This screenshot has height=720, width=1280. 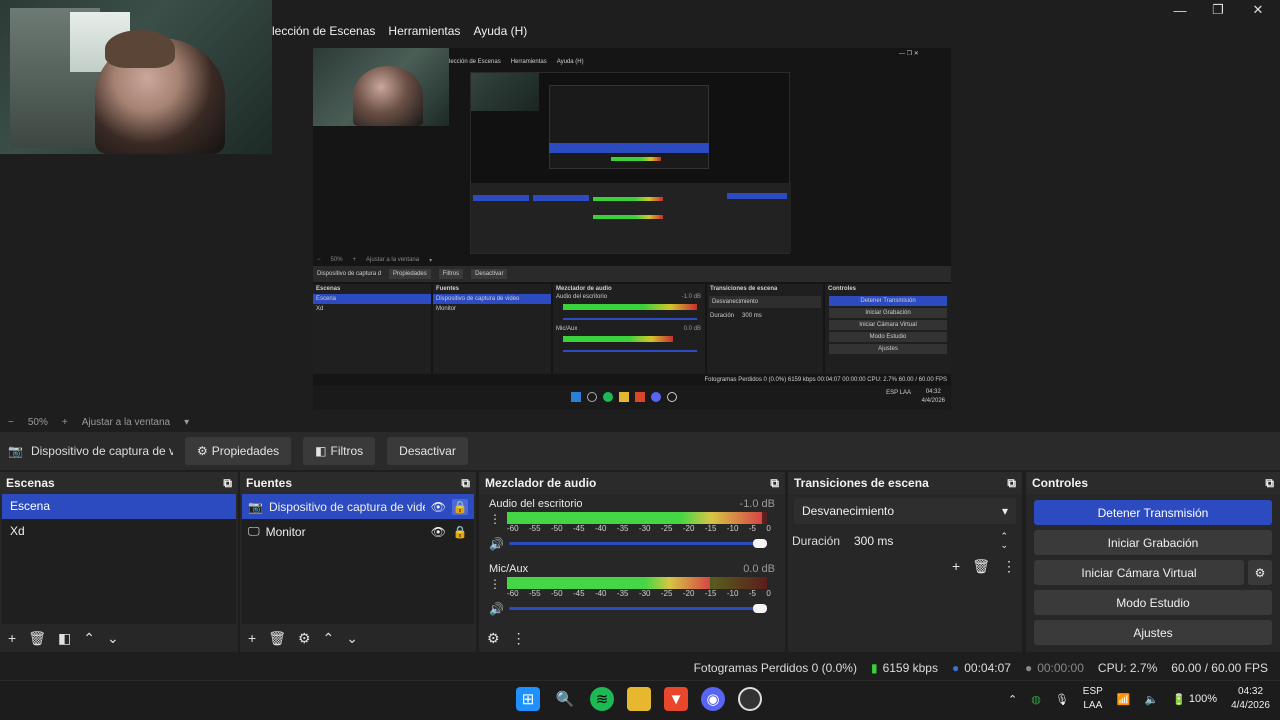 I want to click on stream-icon: ●, so click(x=955, y=668).